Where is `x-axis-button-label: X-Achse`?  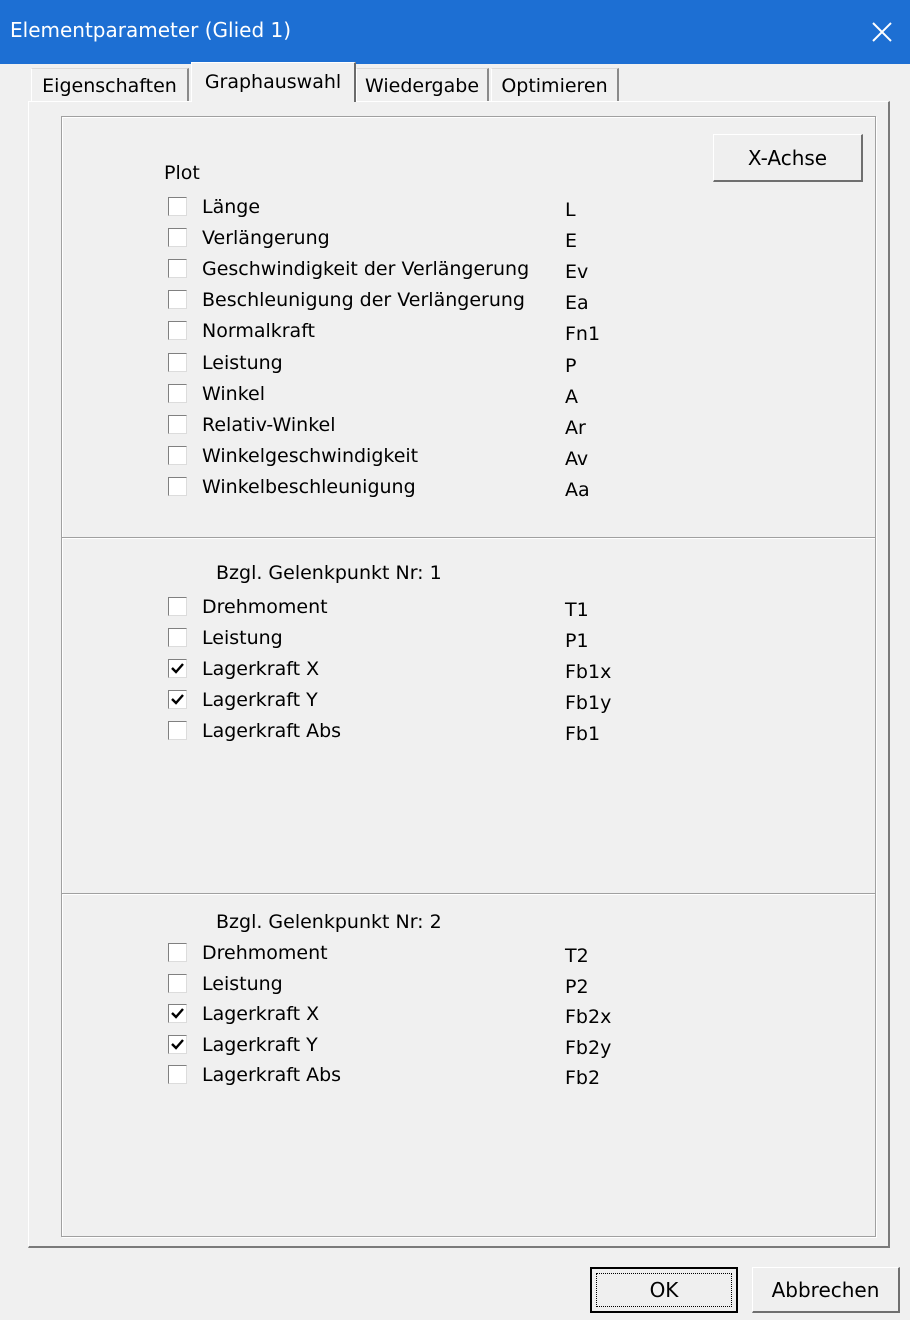
x-axis-button-label: X-Achse is located at coordinates (787, 157).